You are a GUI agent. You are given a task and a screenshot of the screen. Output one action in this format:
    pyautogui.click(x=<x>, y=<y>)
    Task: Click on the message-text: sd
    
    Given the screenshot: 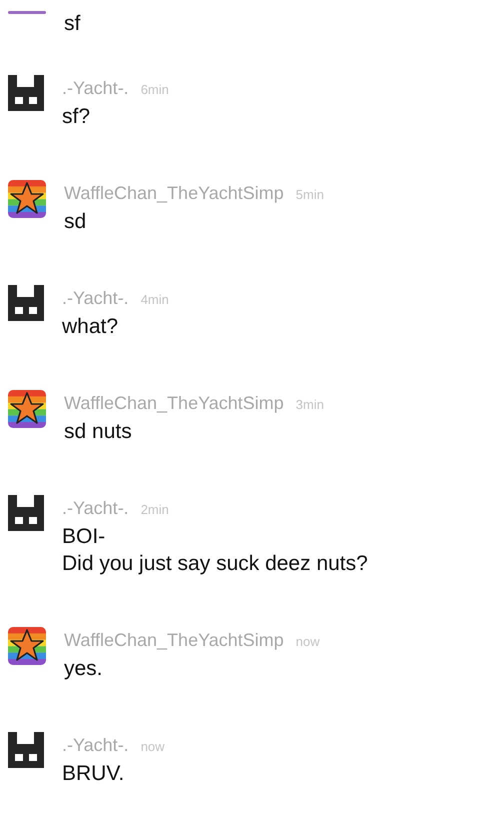 What is the action you would take?
    pyautogui.click(x=76, y=222)
    